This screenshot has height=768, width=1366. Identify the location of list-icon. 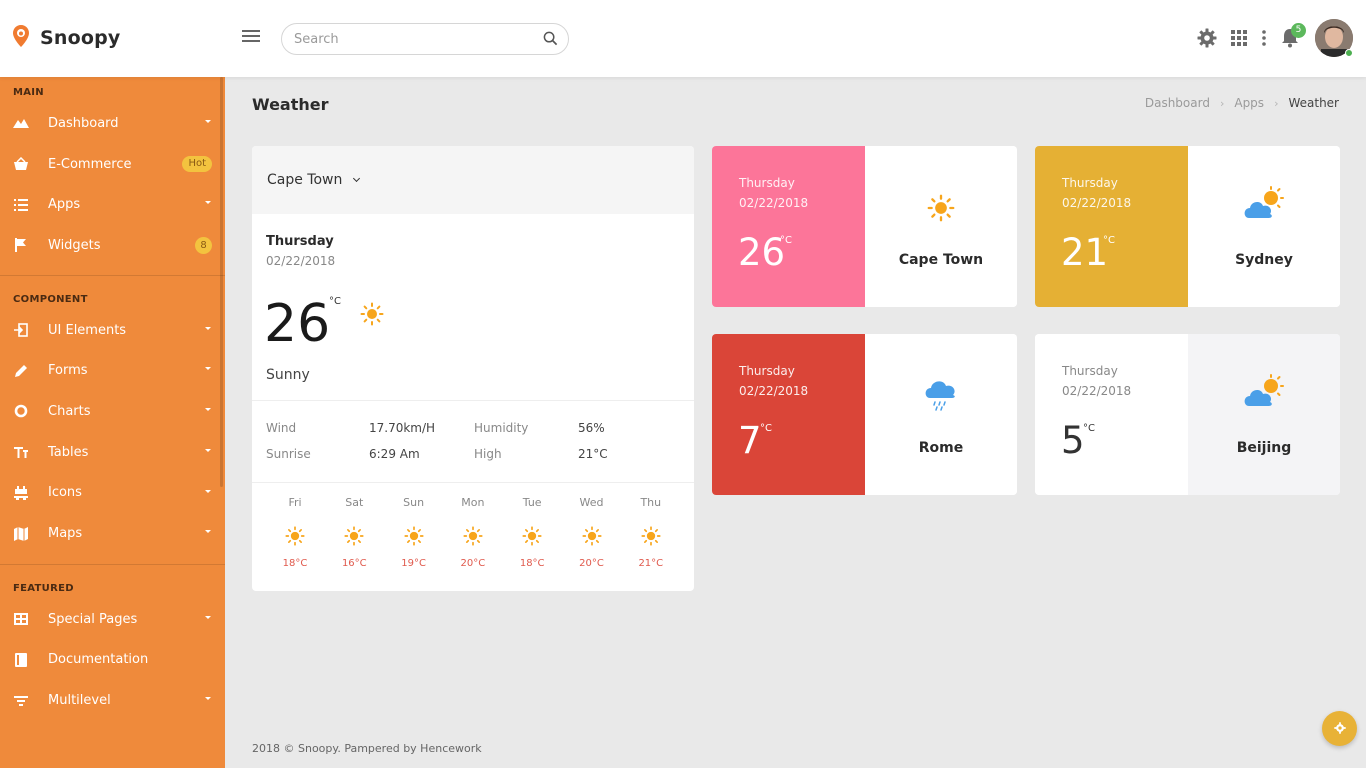
(21, 205).